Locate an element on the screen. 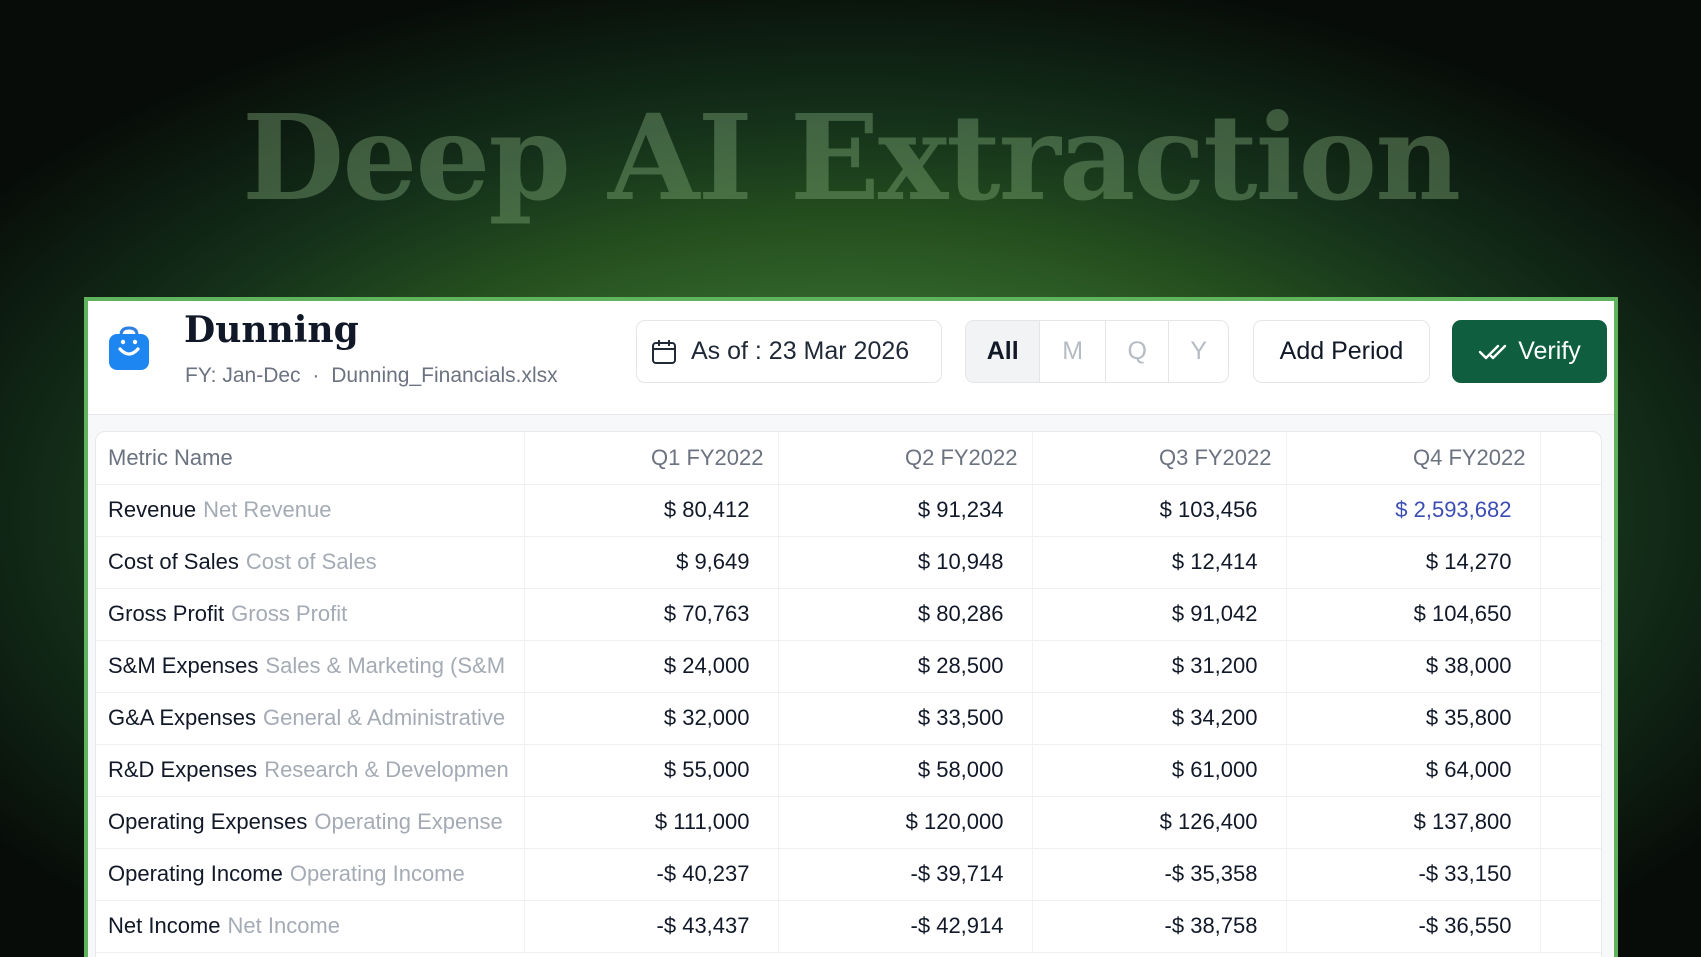 This screenshot has width=1701, height=957. value-cell: -$ 42,914 is located at coordinates (904, 926).